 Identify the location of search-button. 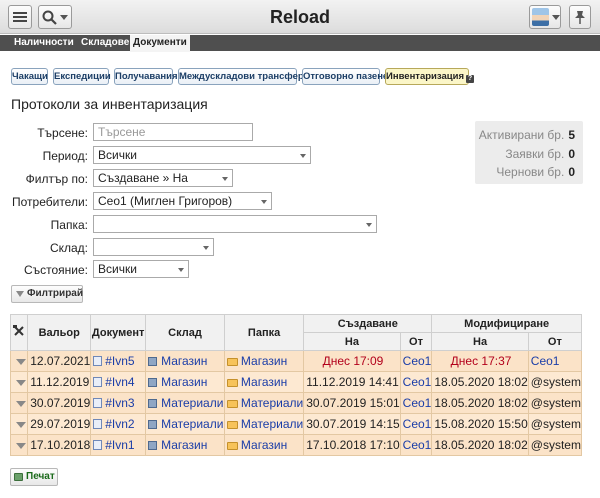
(55, 17).